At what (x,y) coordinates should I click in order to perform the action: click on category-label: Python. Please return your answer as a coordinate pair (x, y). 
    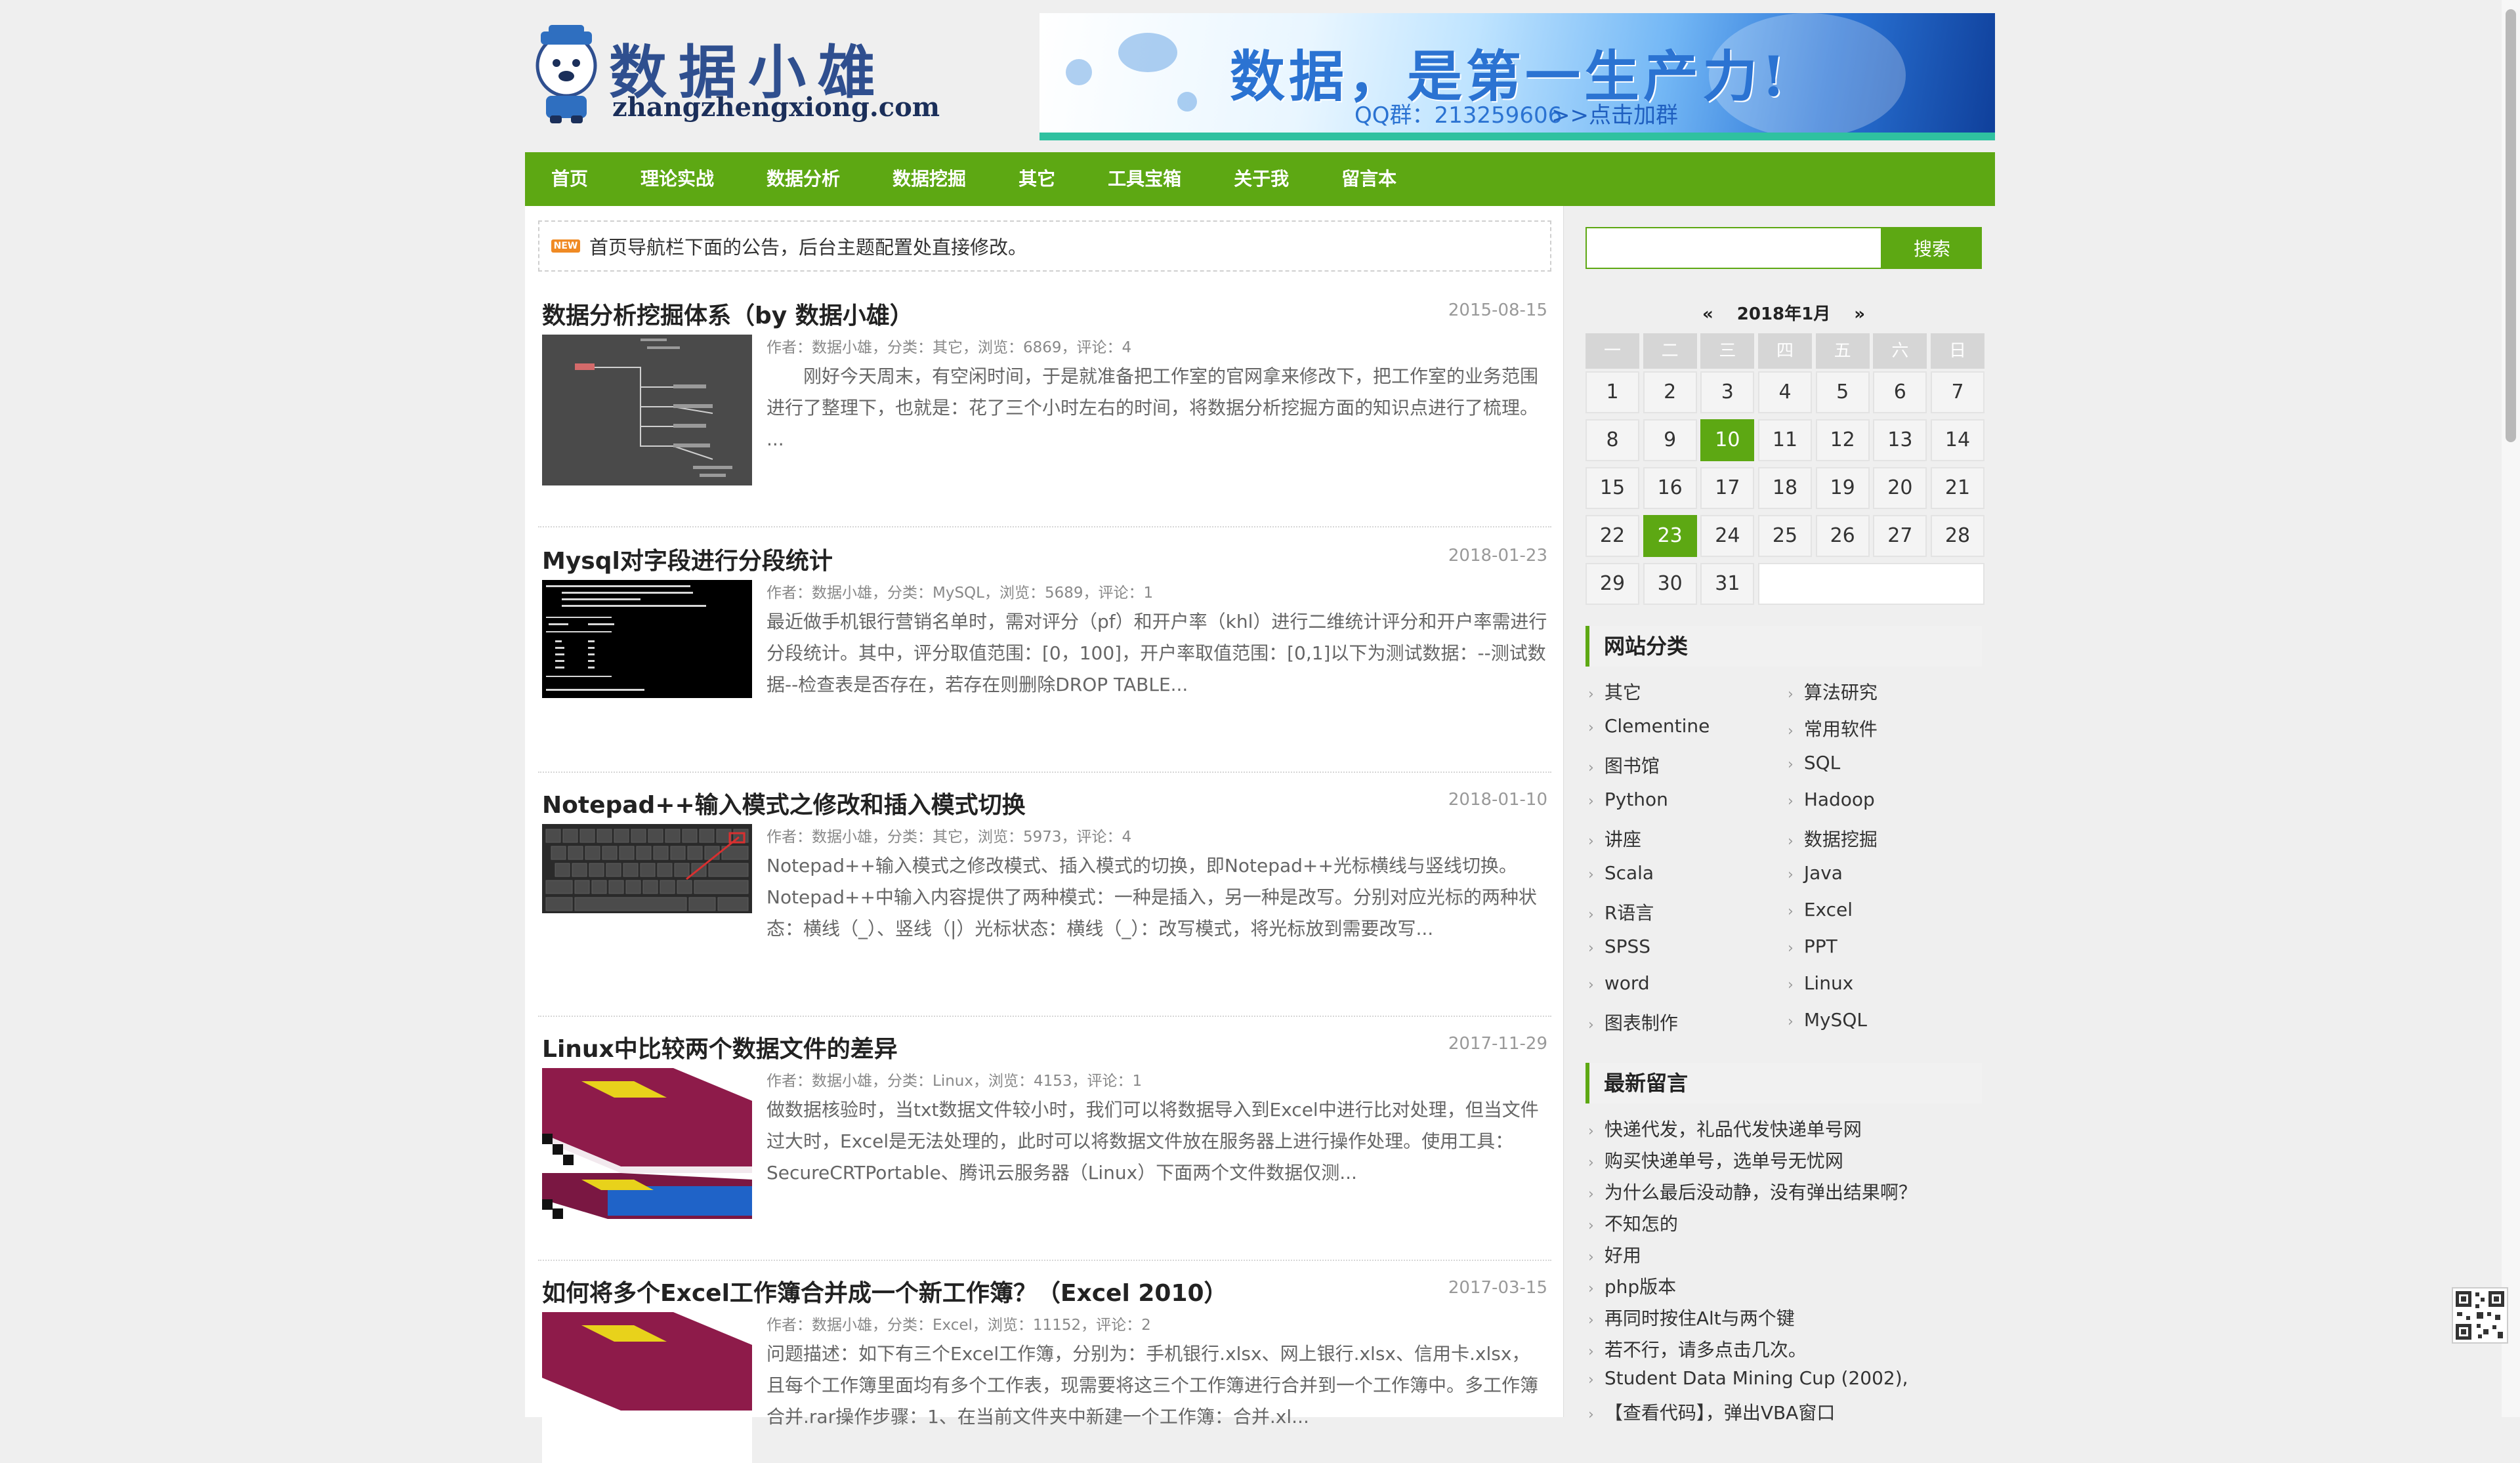
    Looking at the image, I should click on (1636, 800).